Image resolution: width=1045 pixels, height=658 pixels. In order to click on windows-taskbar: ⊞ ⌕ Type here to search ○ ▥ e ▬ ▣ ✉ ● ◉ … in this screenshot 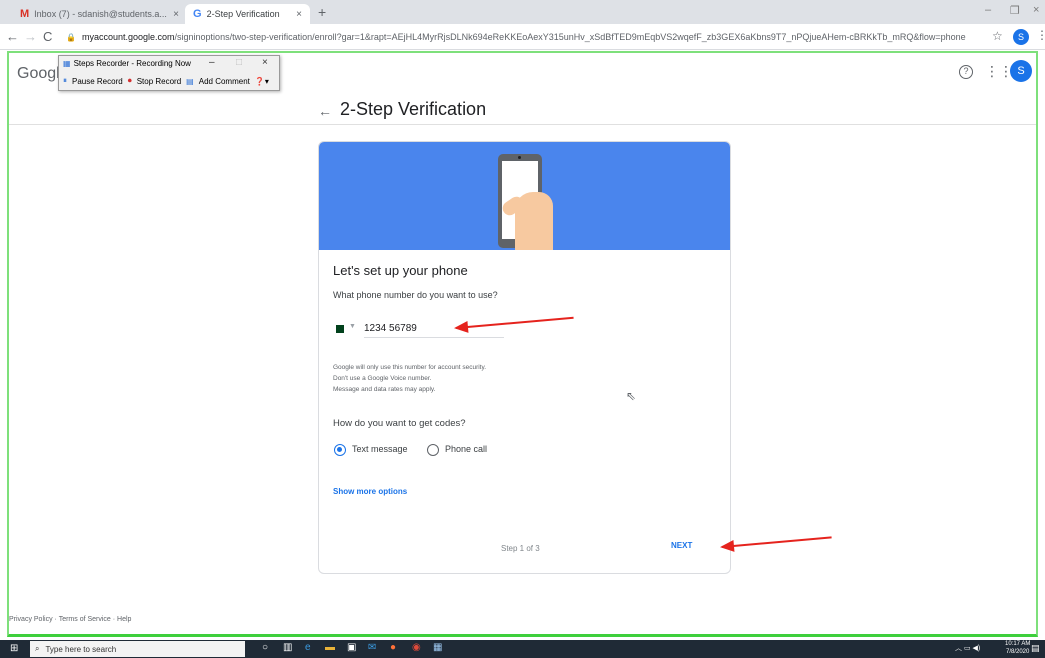, I will do `click(522, 649)`.